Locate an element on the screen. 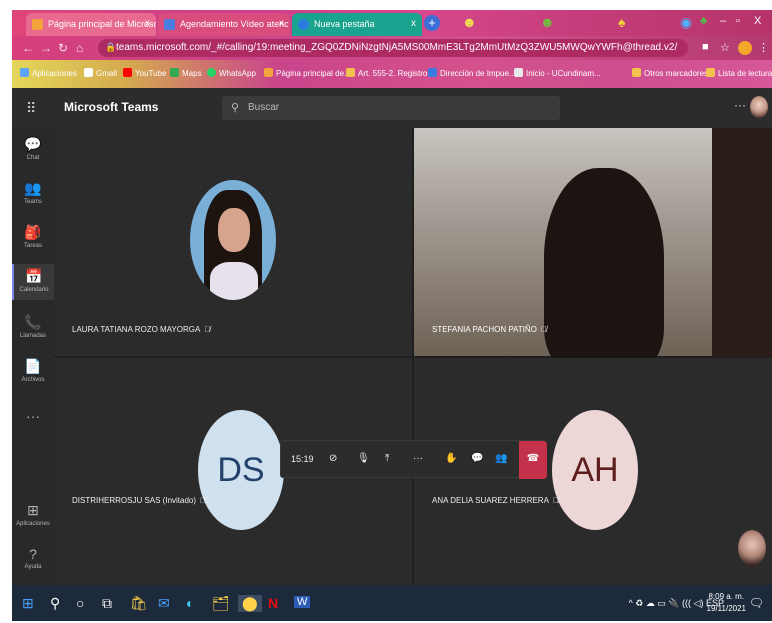  rail-item-tasks: 🎒 Tareas is located at coordinates (33, 236).